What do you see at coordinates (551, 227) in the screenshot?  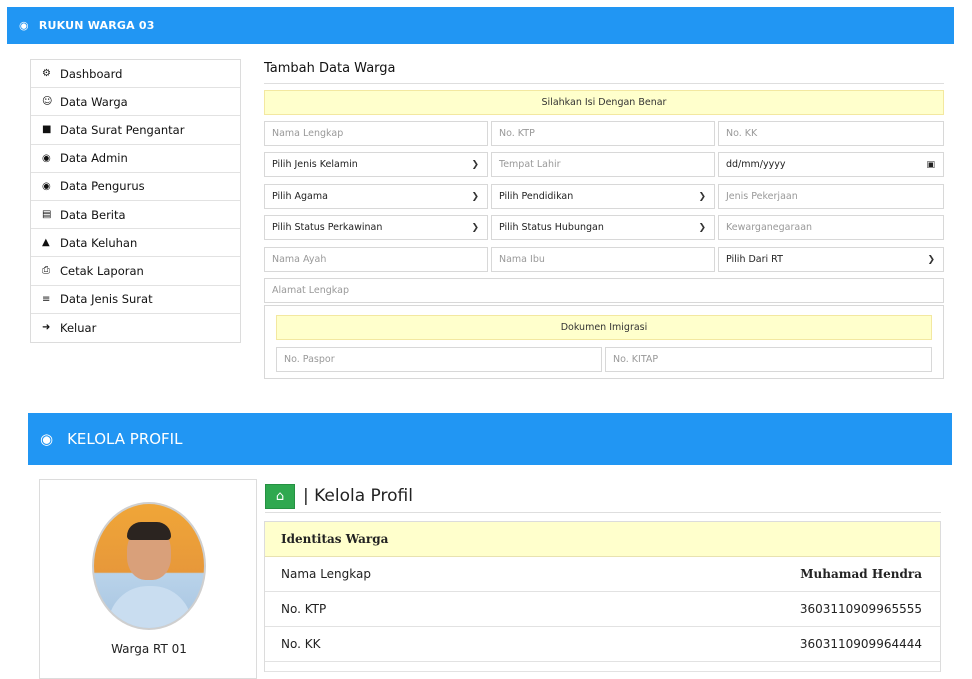 I see `status-hubungan-value: Pilih Status Hubungan` at bounding box center [551, 227].